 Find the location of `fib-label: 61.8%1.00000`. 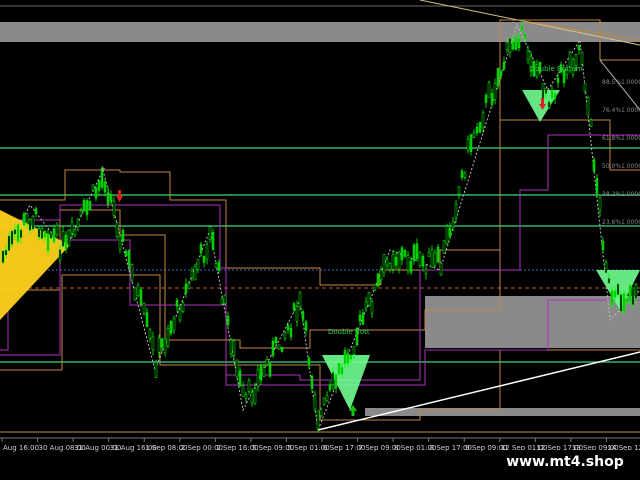

fib-label: 61.8%1.00000 is located at coordinates (621, 138).